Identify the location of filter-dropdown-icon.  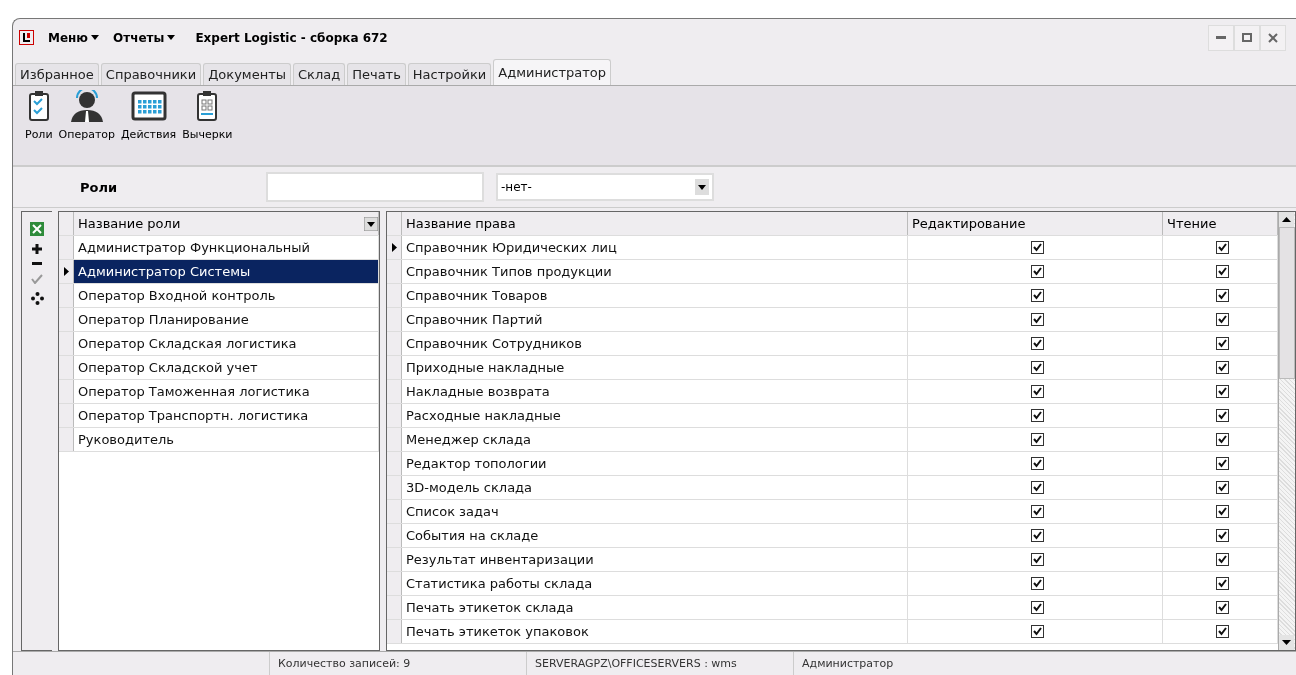
(371, 223).